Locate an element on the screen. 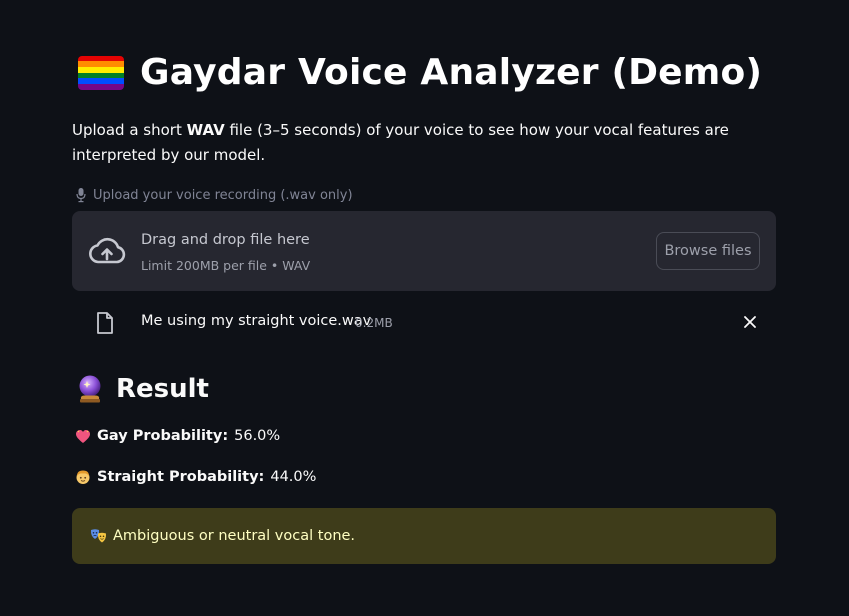 This screenshot has width=849, height=616. person-icon is located at coordinates (83, 477).